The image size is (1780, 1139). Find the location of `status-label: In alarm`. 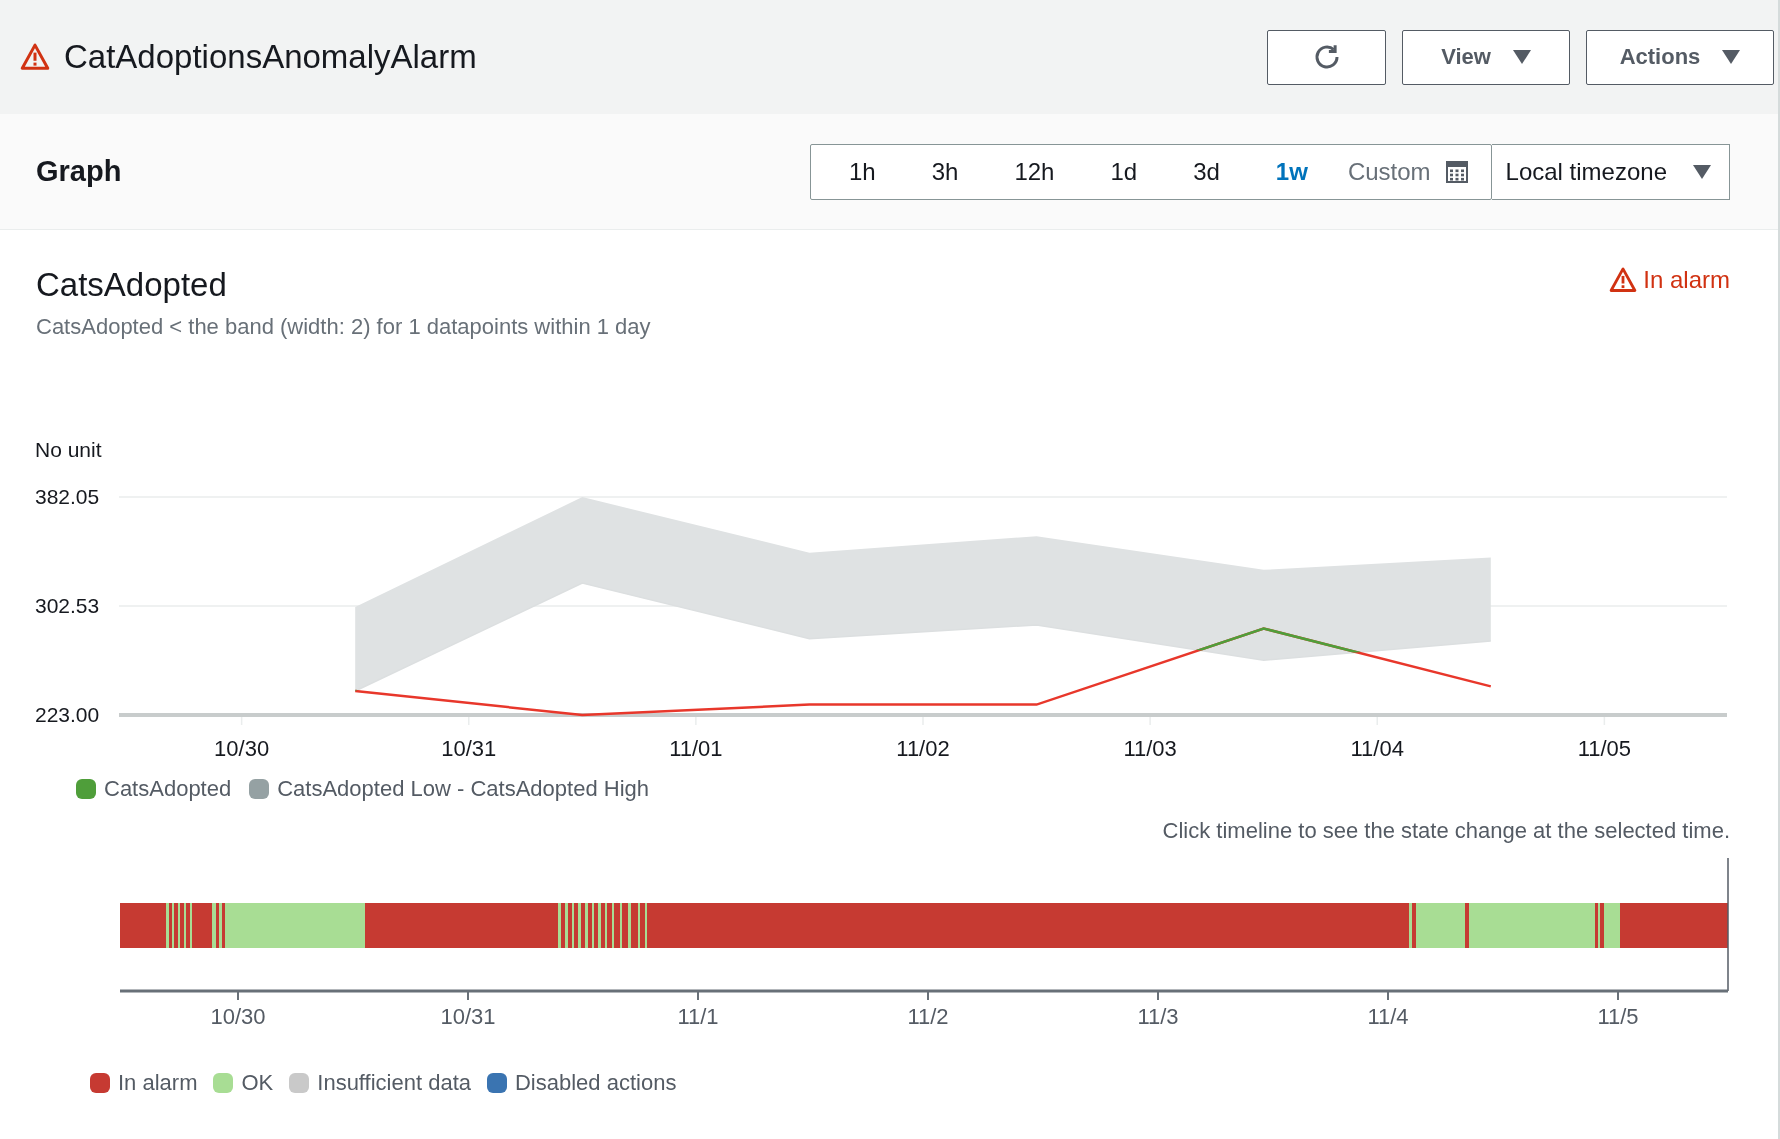

status-label: In alarm is located at coordinates (1686, 280).